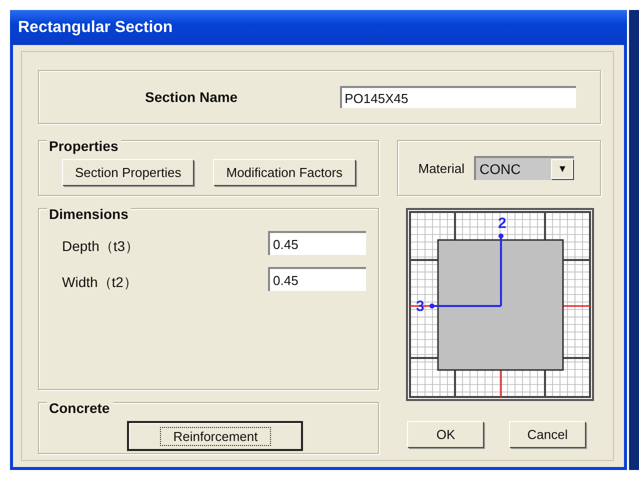  I want to click on window-title: Rectangular Section, so click(95, 27).